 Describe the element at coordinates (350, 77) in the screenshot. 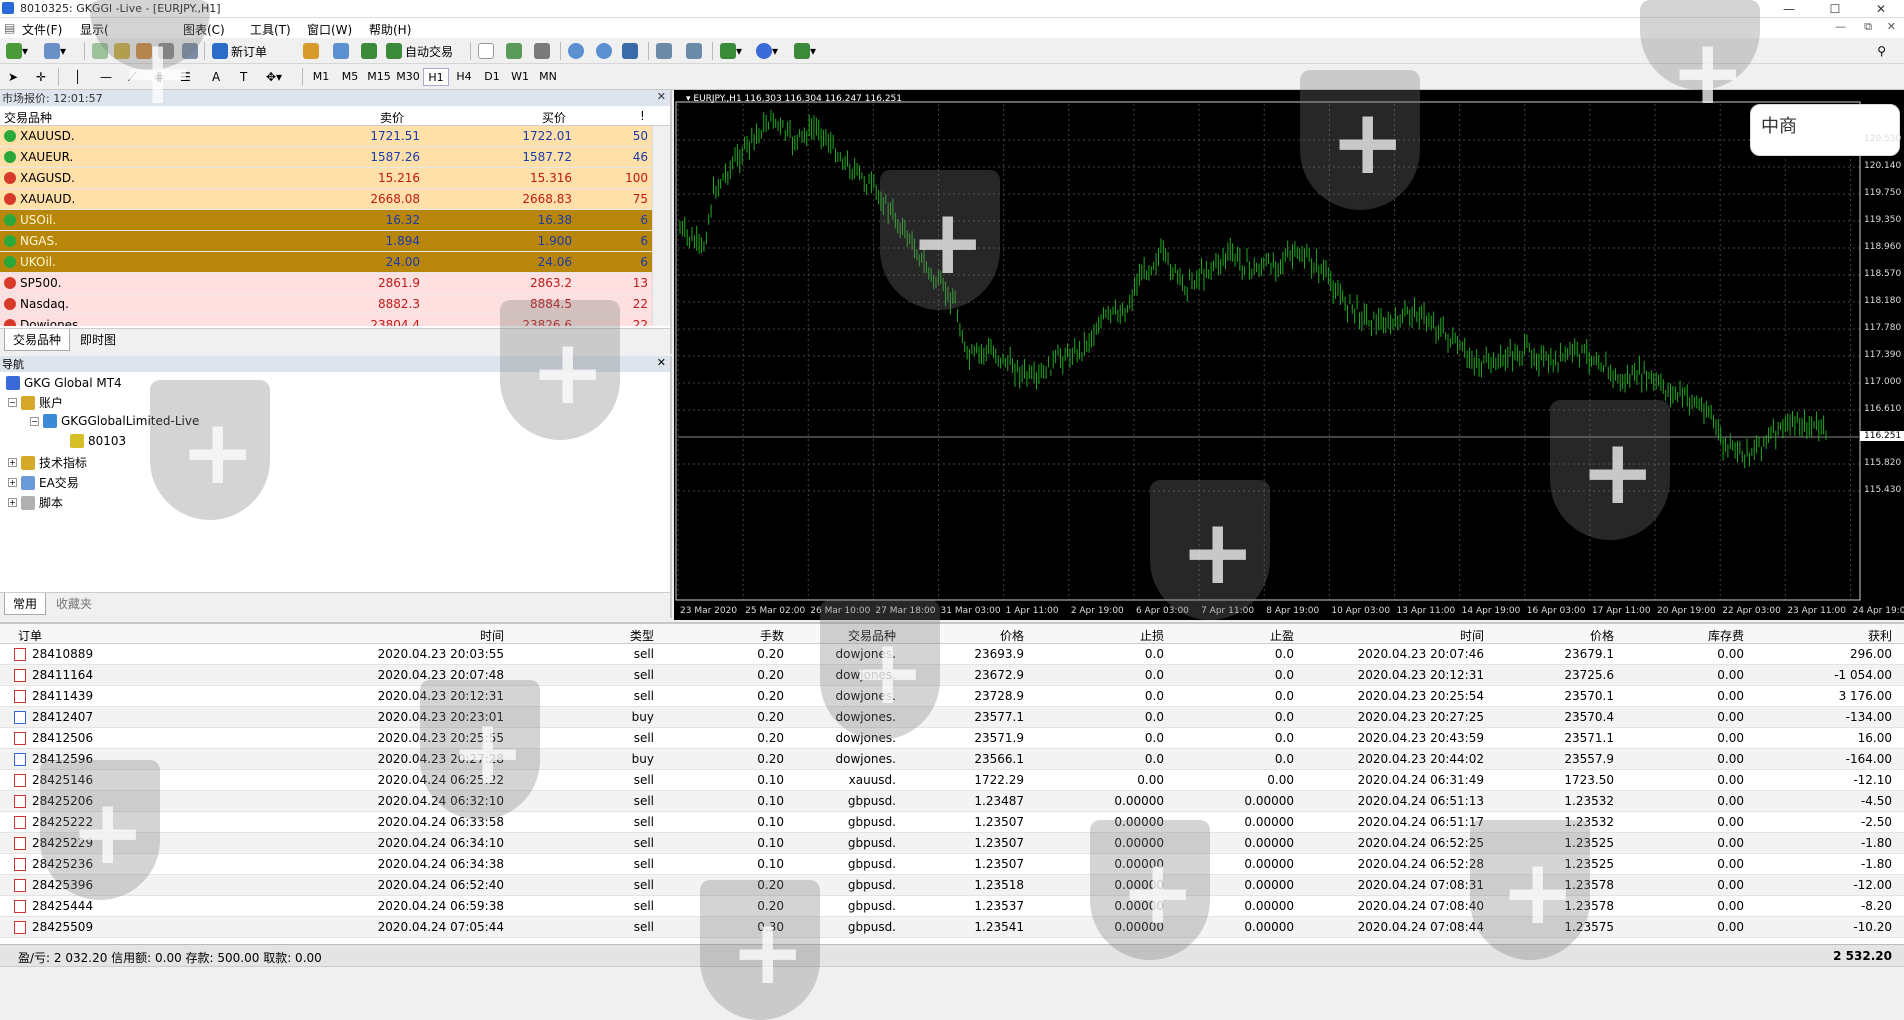

I see `tf-m5: M5` at that location.